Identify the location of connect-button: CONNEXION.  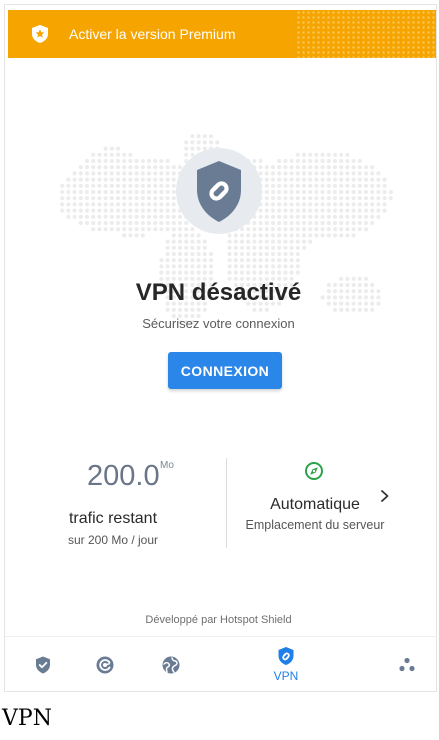
(225, 370).